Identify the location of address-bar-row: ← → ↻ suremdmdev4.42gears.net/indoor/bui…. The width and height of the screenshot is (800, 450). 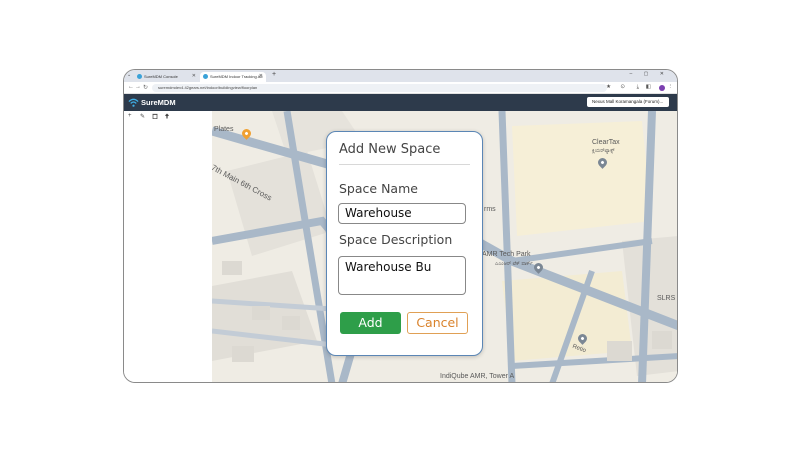
(400, 88).